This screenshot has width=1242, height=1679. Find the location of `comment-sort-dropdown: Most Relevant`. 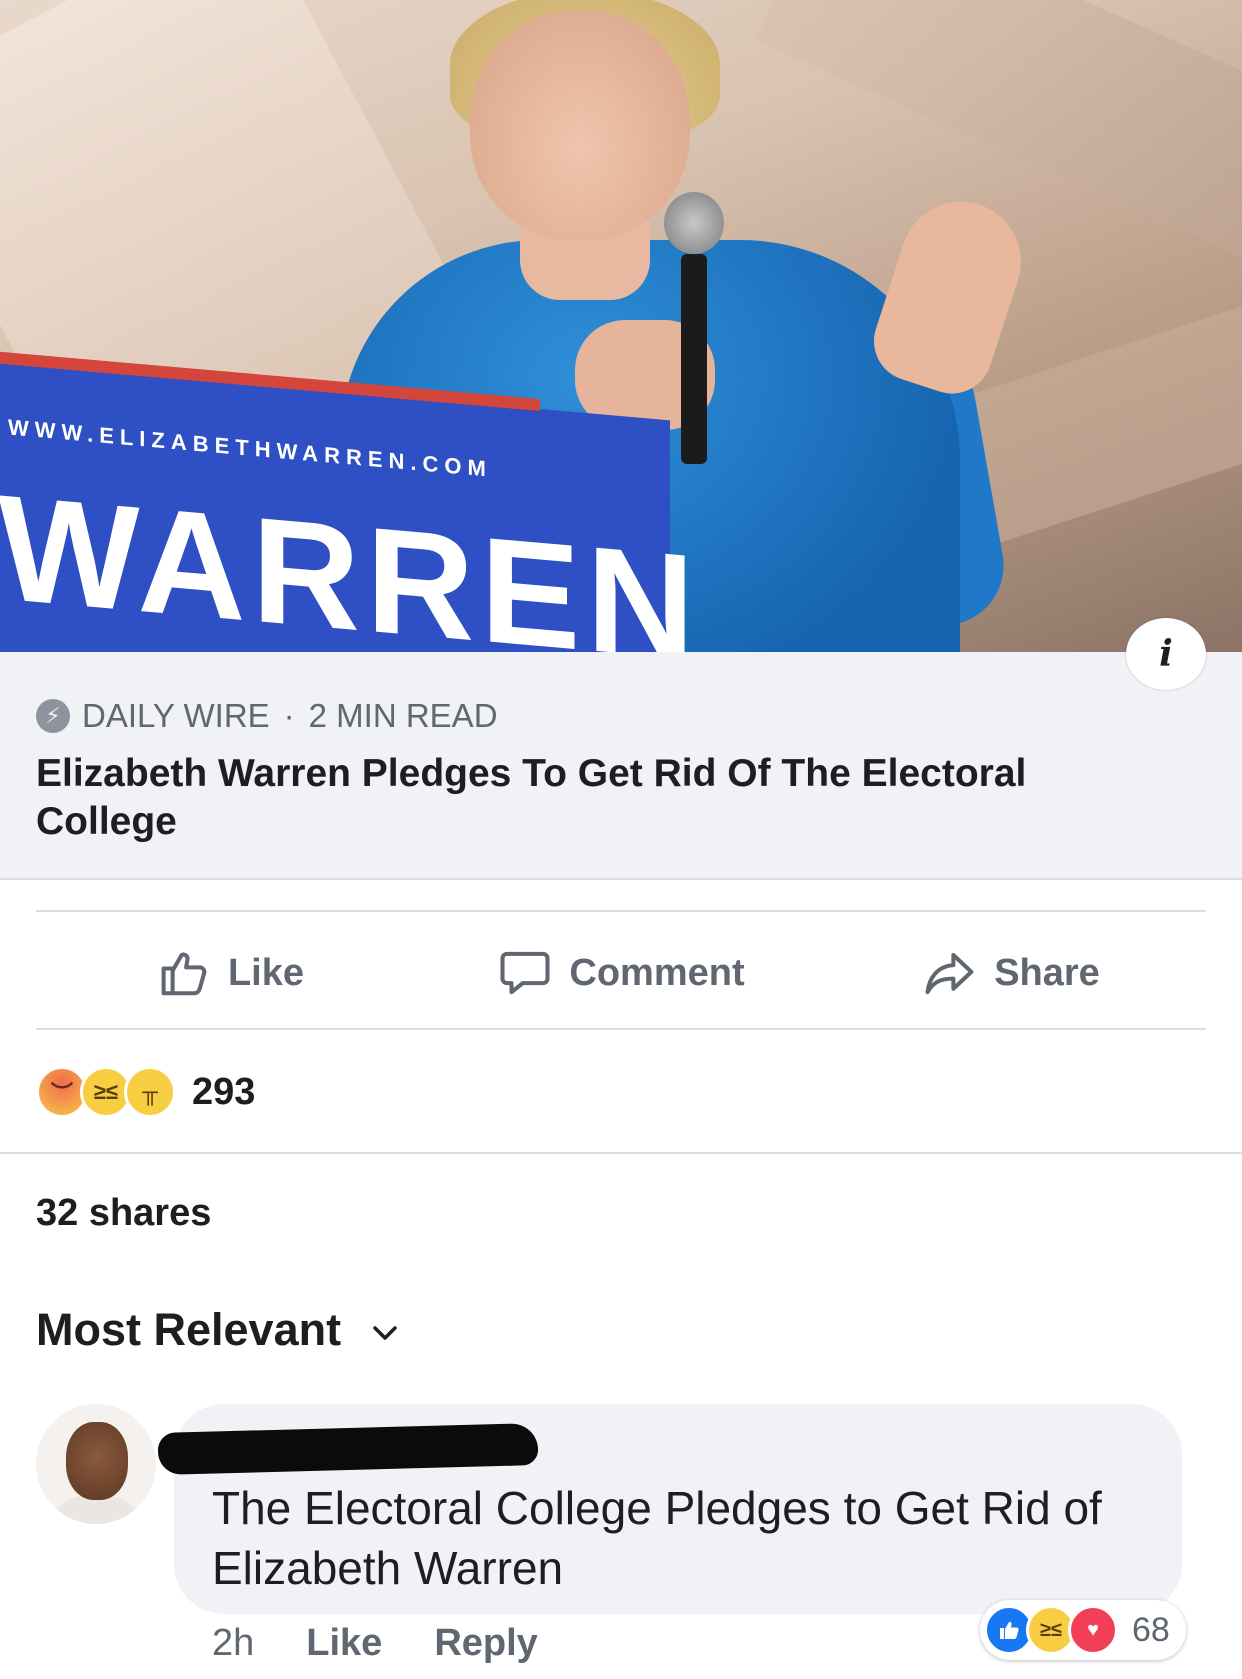

comment-sort-dropdown: Most Relevant is located at coordinates (217, 1330).